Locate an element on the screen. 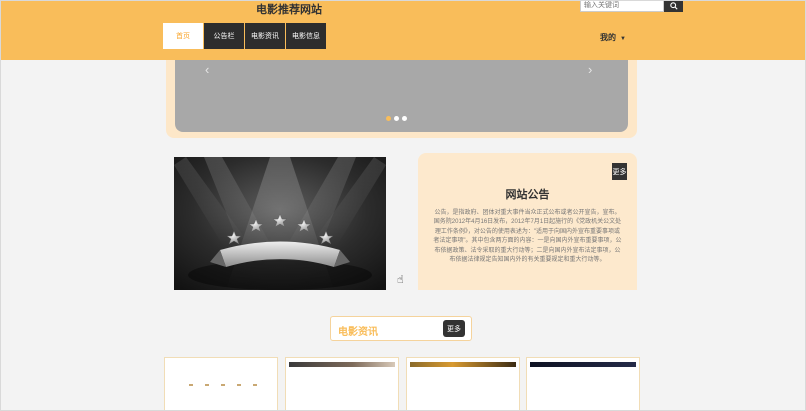 The width and height of the screenshot is (806, 411). user-menu: 我的 ▼ is located at coordinates (613, 37).